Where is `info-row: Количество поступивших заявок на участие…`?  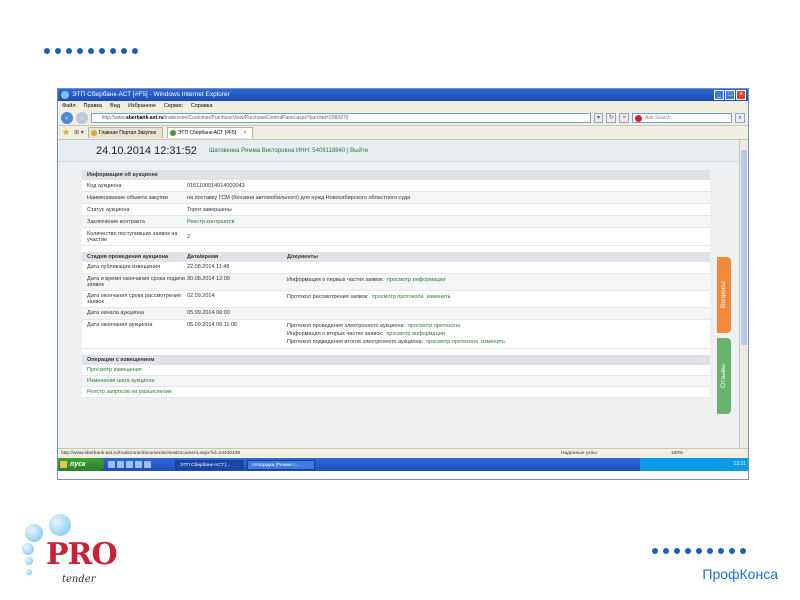 info-row: Количество поступивших заявок на участие… is located at coordinates (396, 237).